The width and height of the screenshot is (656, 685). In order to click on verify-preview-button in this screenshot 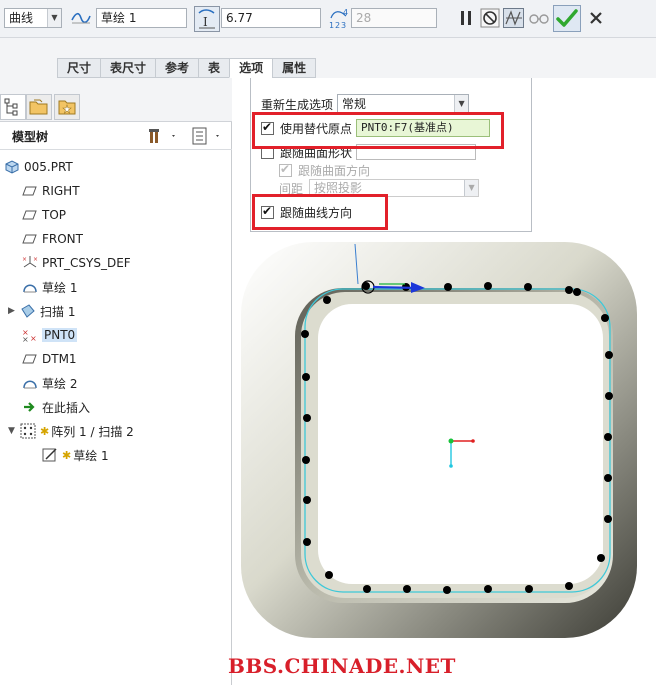, I will do `click(539, 18)`.